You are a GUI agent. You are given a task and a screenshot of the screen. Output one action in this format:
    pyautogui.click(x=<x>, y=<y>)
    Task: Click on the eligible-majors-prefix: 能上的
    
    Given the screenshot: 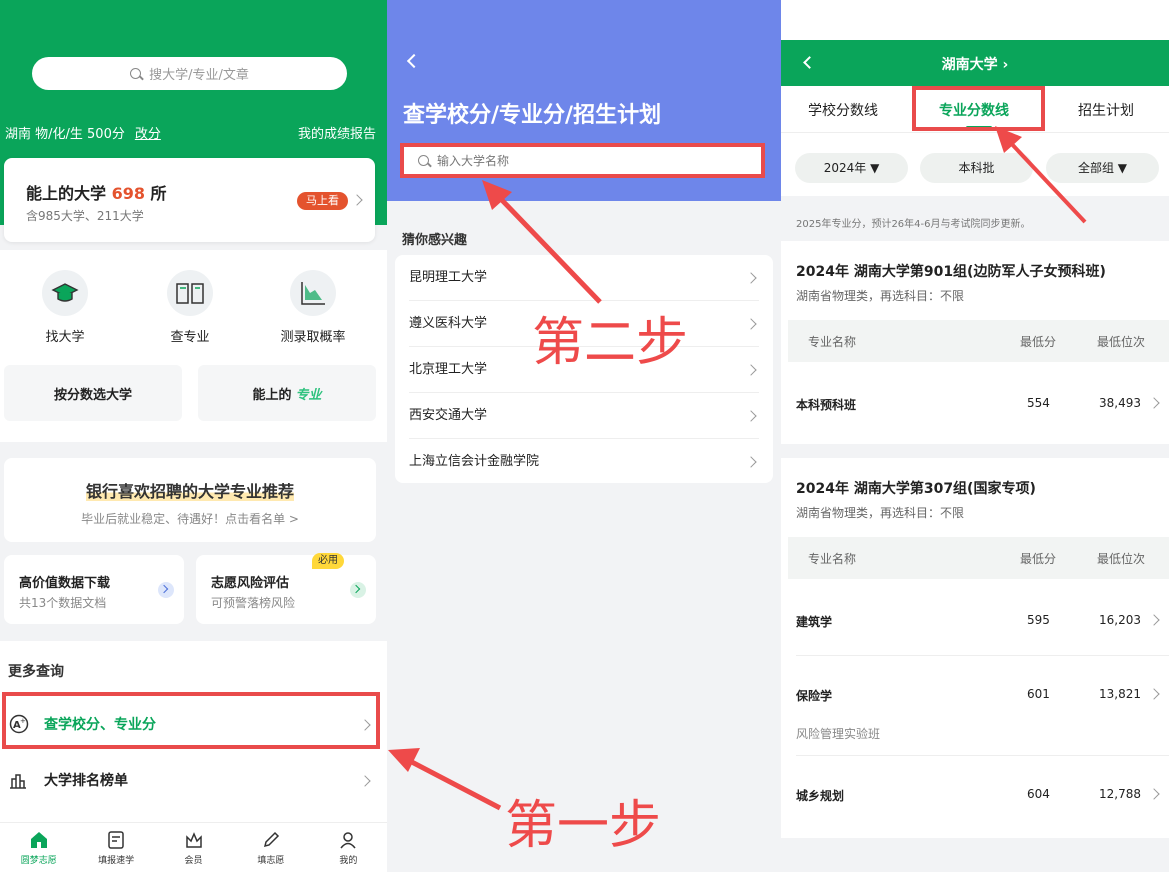 What is the action you would take?
    pyautogui.click(x=272, y=395)
    